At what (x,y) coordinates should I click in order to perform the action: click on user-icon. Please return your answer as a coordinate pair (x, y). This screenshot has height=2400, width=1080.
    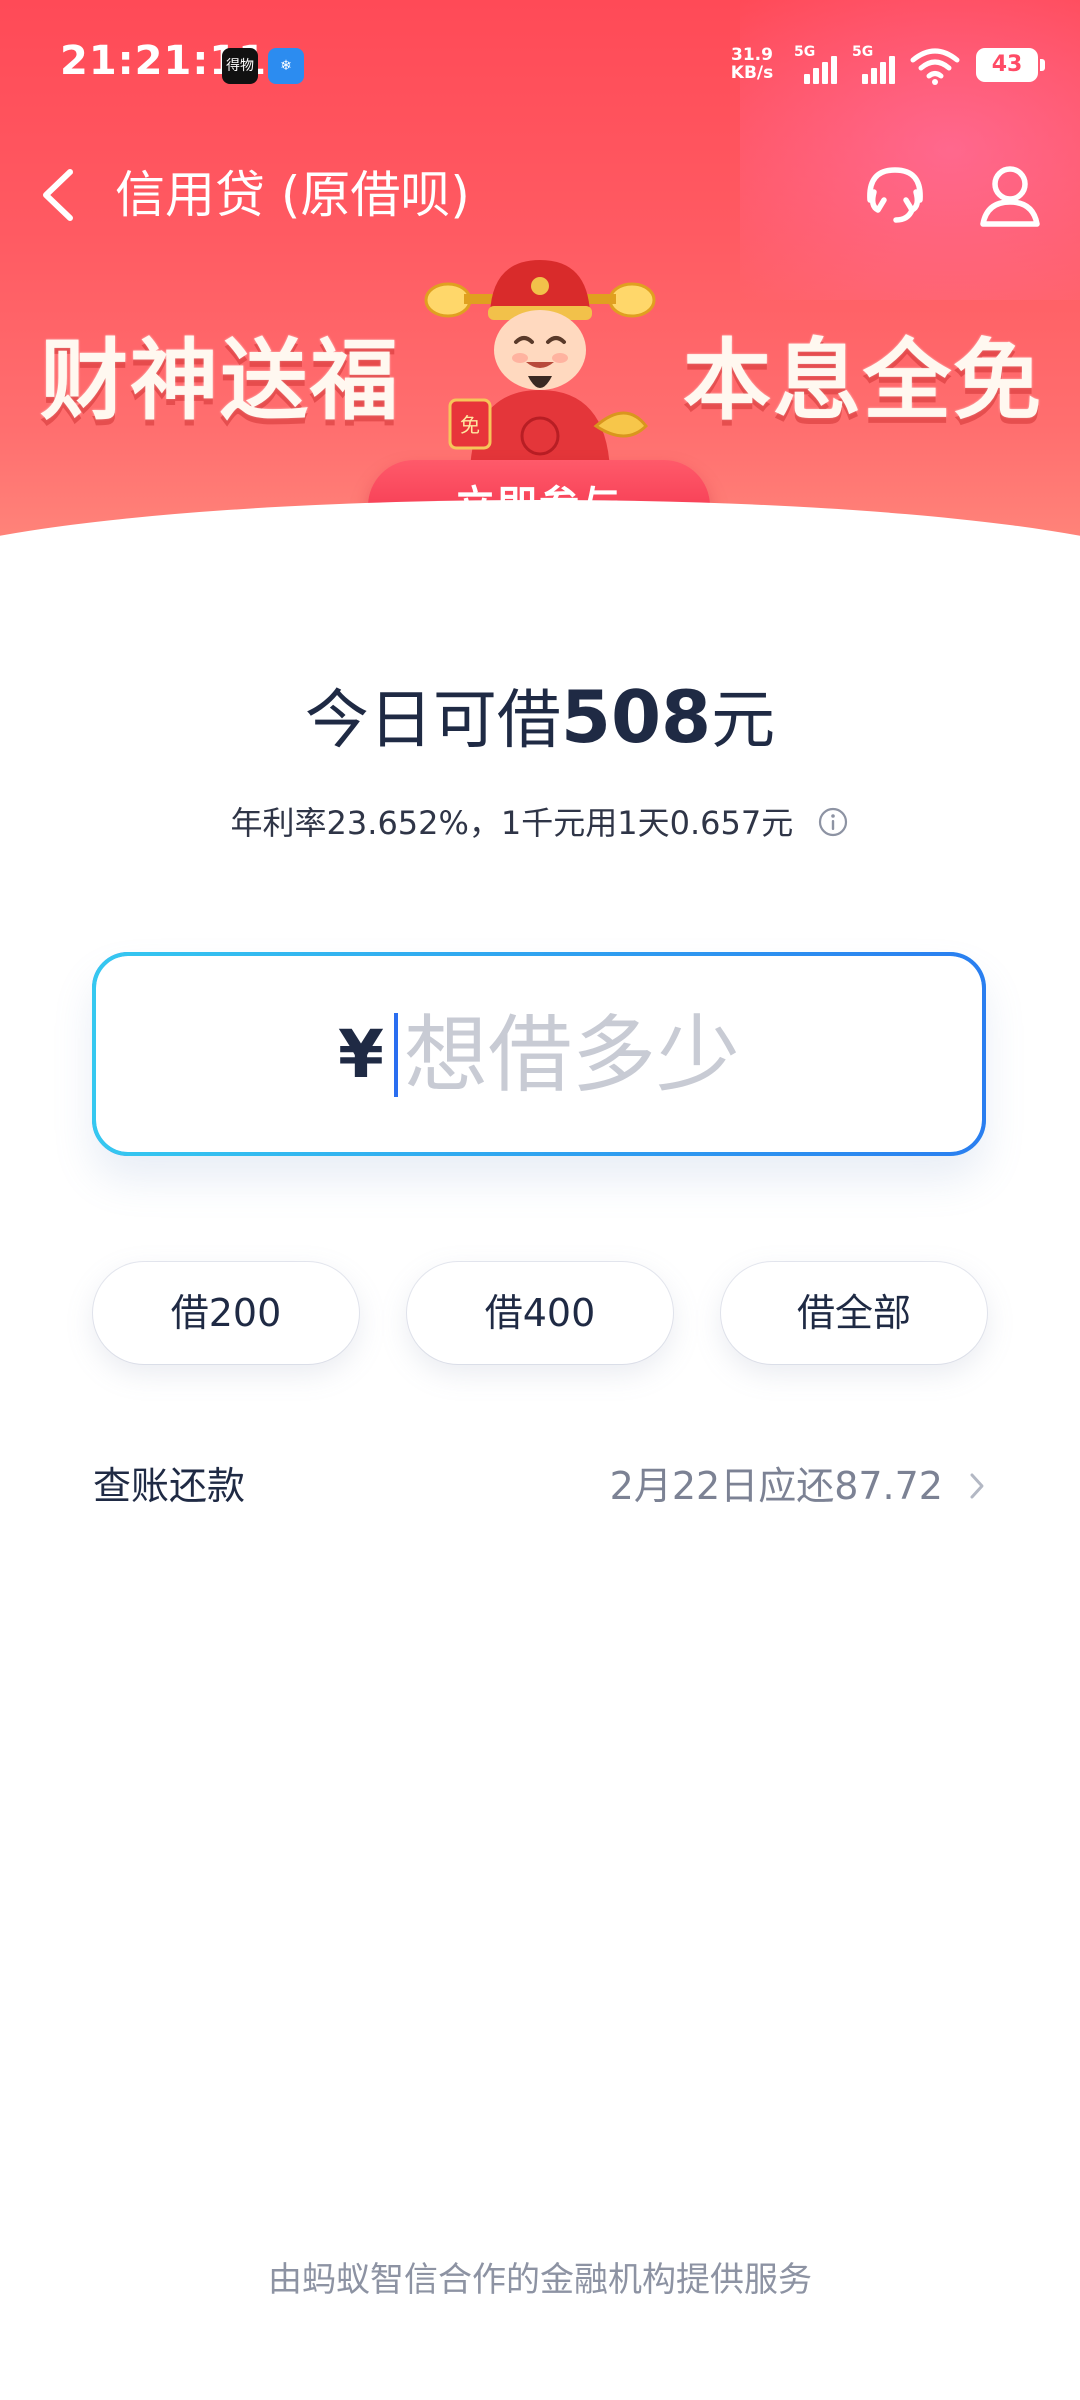
    Looking at the image, I should click on (1010, 195).